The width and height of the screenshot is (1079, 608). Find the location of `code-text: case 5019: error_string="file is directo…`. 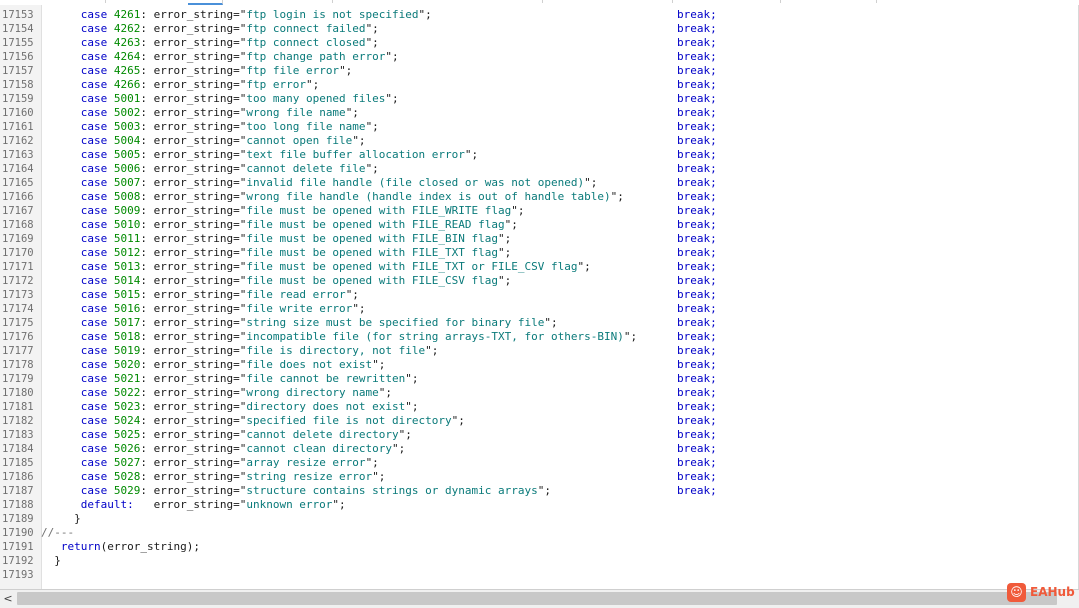

code-text: case 5019: error_string="file is directo… is located at coordinates (240, 351).